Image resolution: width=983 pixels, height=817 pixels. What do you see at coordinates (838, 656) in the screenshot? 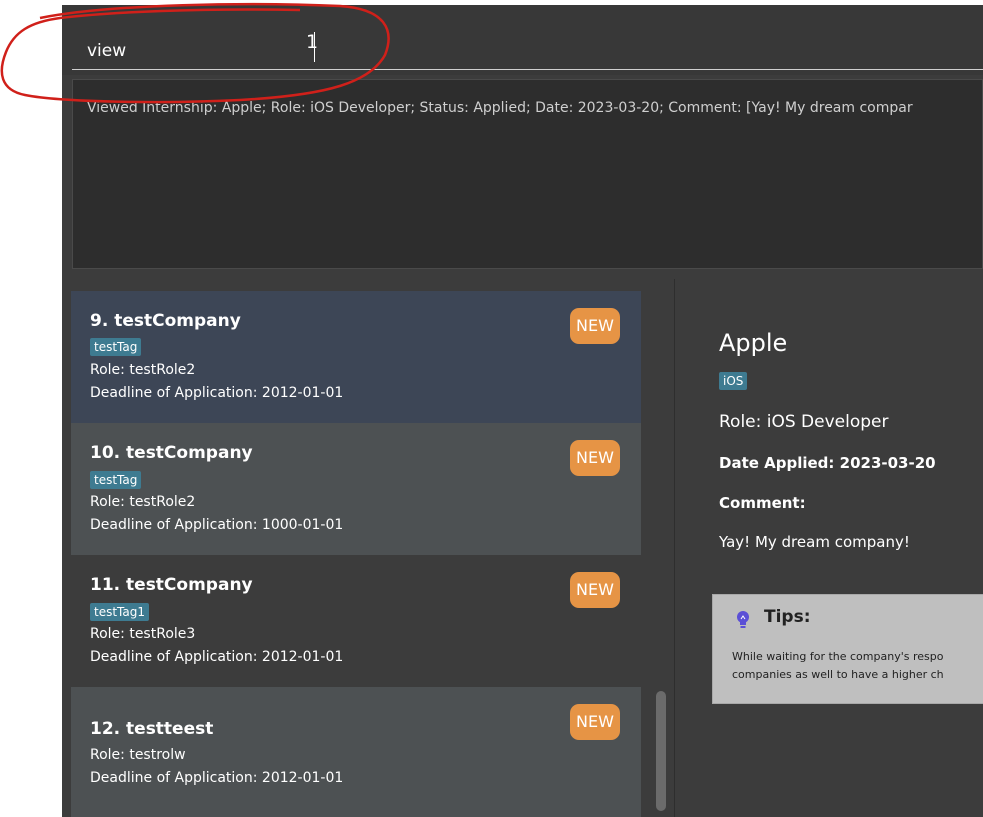
I see `tips-text-line: While waiting for the company's respo` at bounding box center [838, 656].